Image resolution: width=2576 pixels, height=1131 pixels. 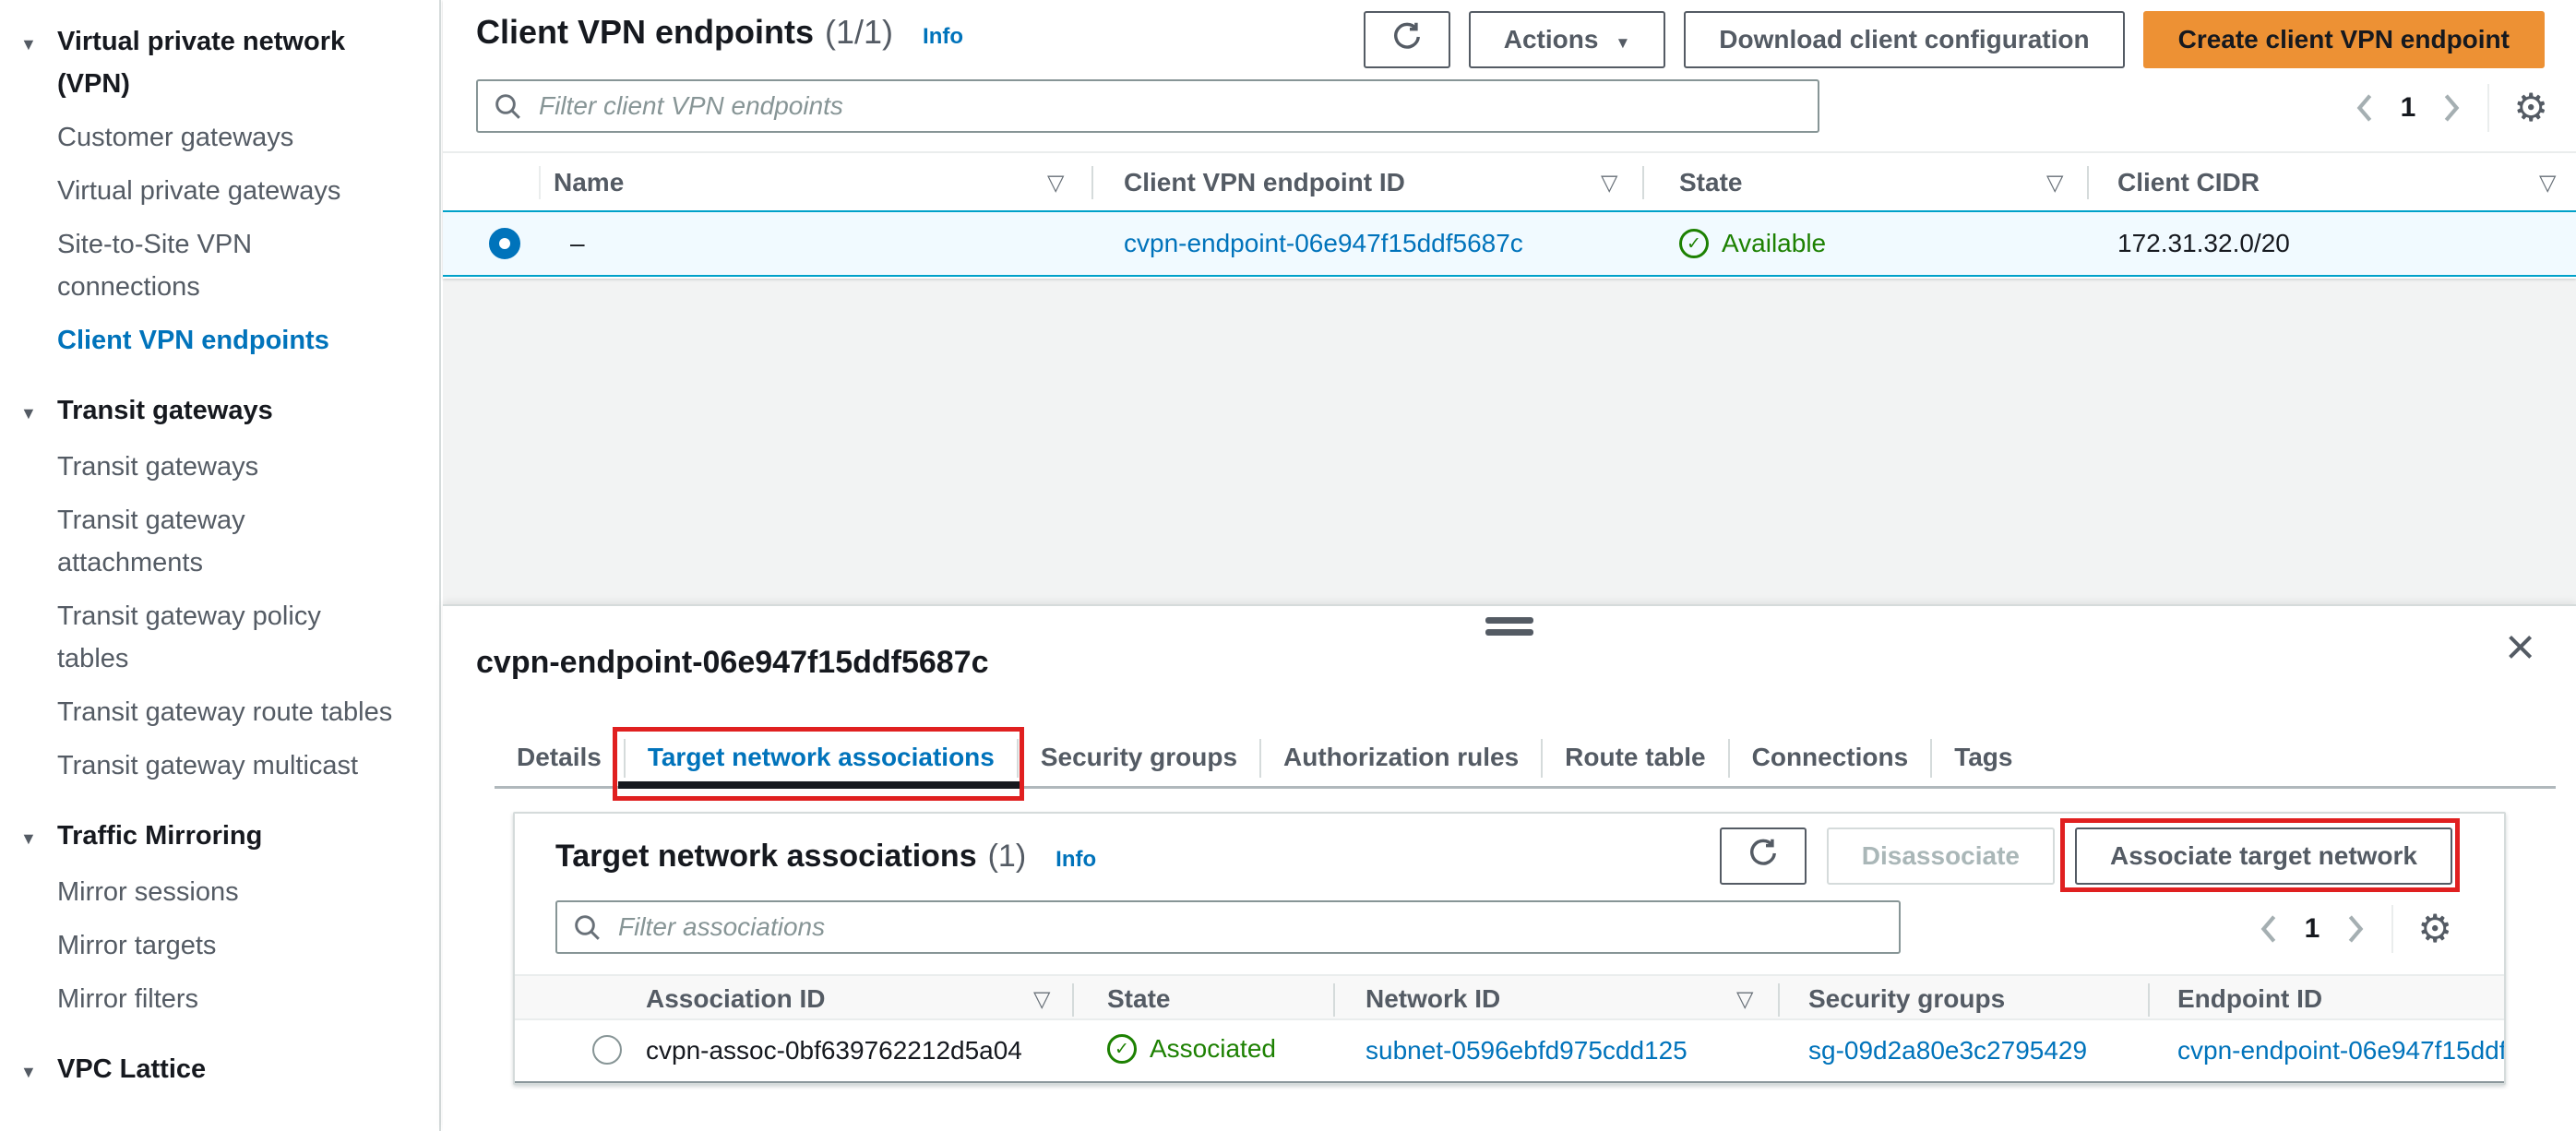 I want to click on sidebar-header-traffic-mirroring: Traffic Mirroring, so click(x=215, y=838).